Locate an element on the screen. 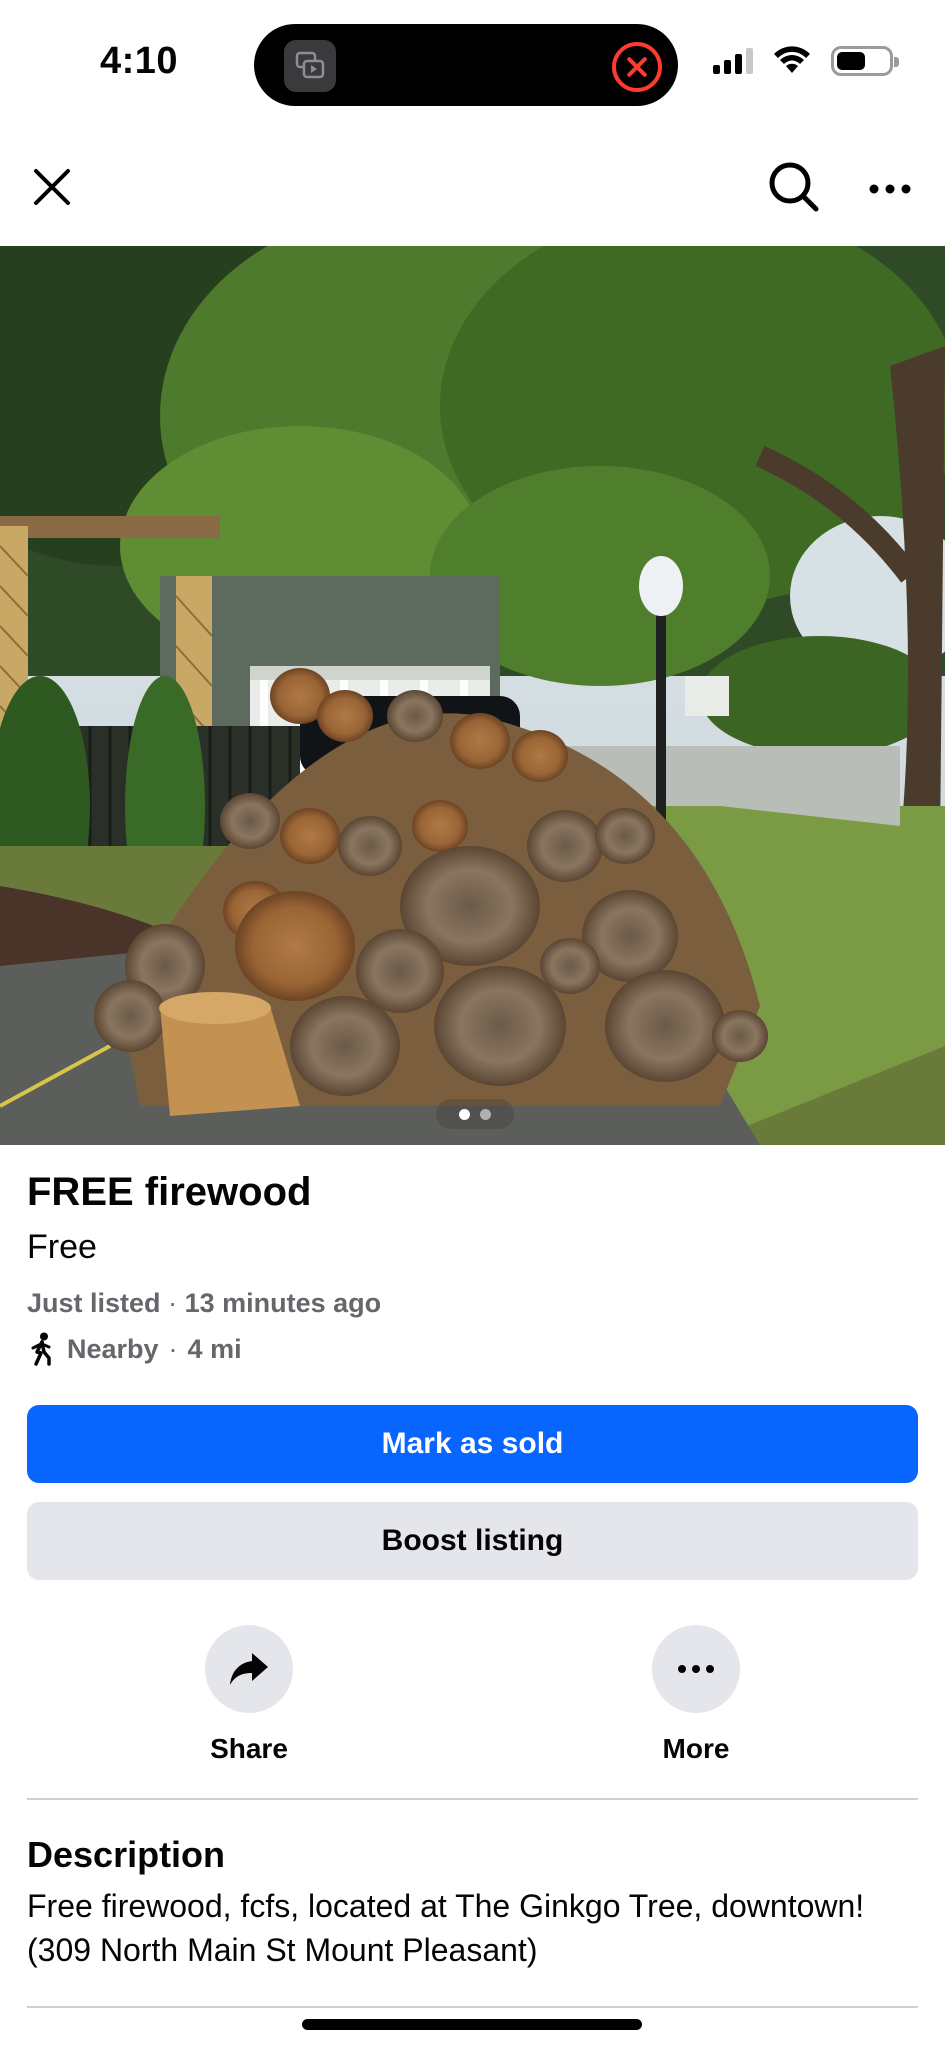 The height and width of the screenshot is (2048, 945). status-bar: 4:10 is located at coordinates (472, 62).